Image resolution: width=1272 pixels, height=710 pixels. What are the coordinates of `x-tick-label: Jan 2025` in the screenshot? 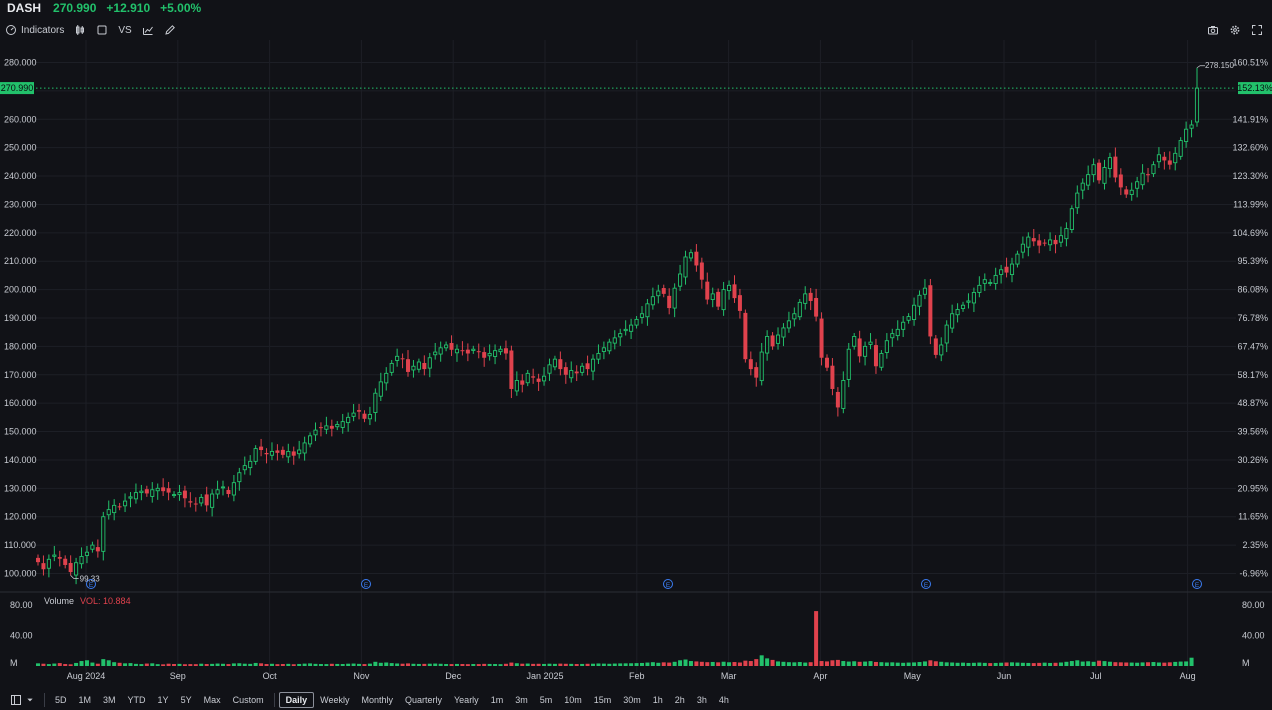 It's located at (544, 676).